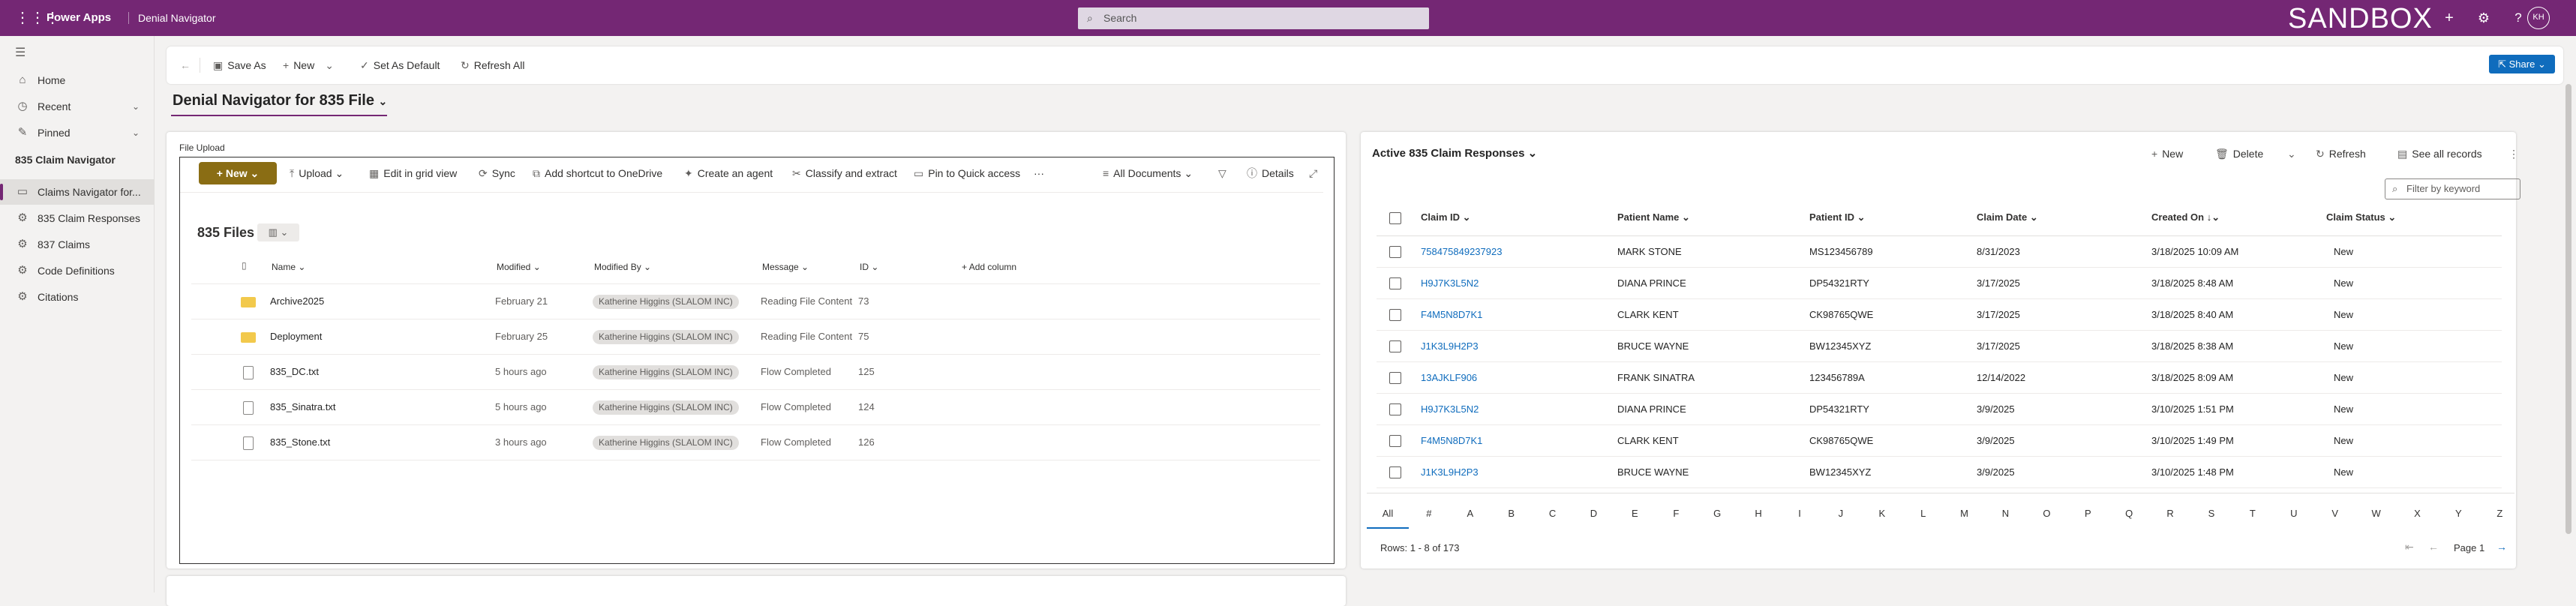 The width and height of the screenshot is (2576, 606). Describe the element at coordinates (989, 267) in the screenshot. I see `add-column-button: + Add column` at that location.